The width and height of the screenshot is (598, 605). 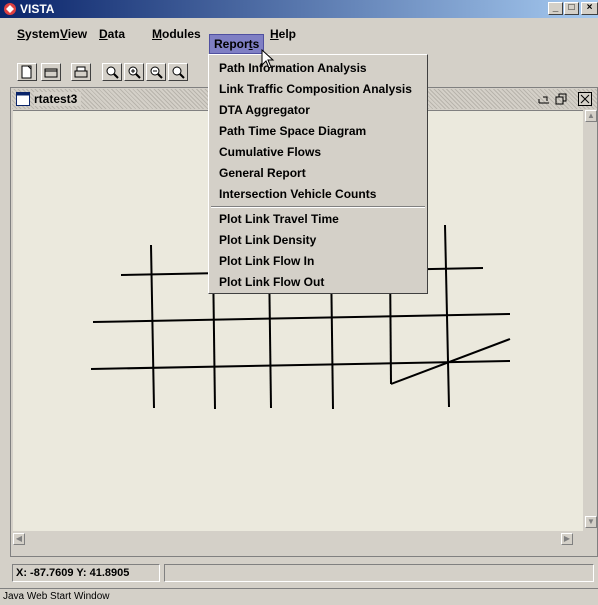 I want to click on close-frame-icon, so click(x=585, y=99).